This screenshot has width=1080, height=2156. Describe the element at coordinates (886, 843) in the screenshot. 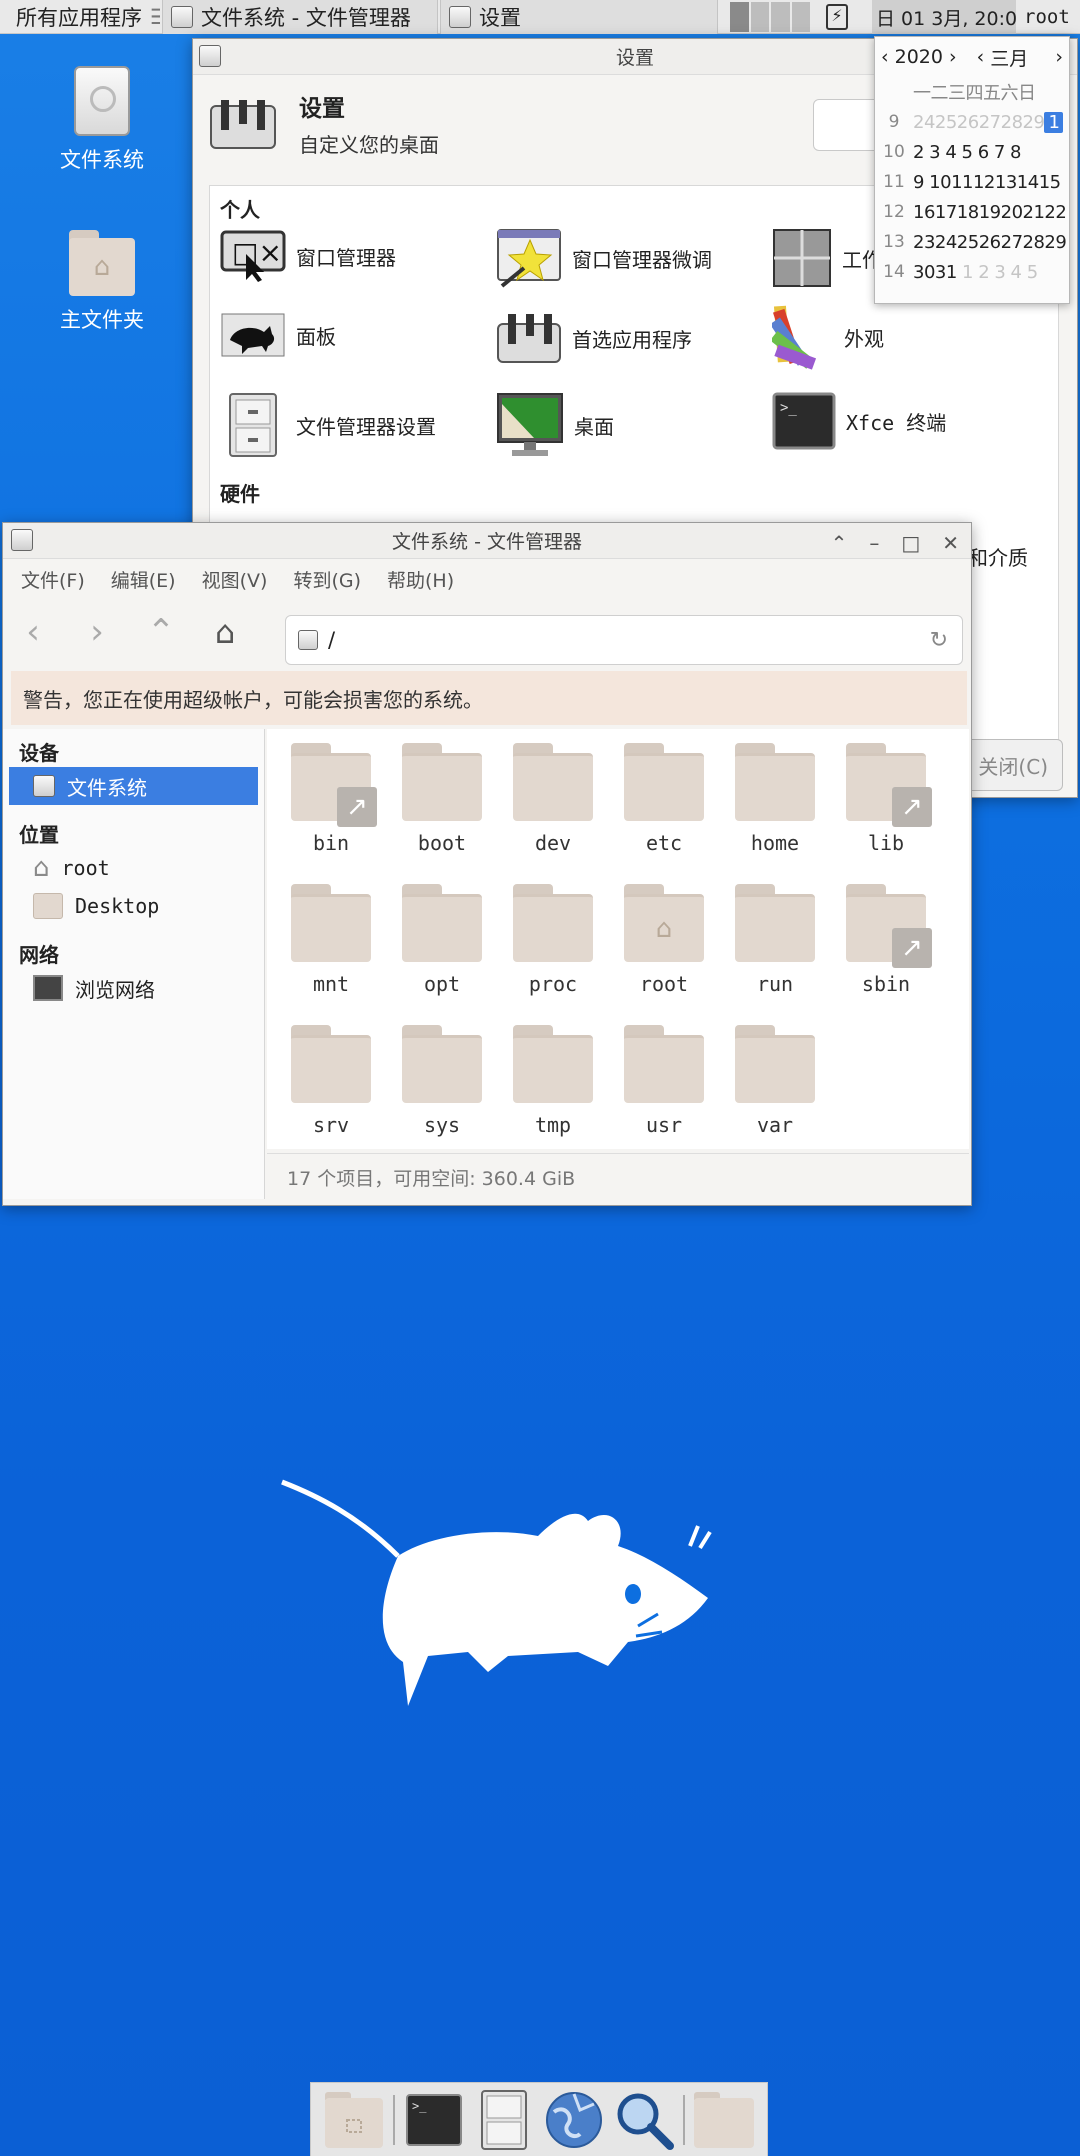

I see `file-item-label: lib` at that location.